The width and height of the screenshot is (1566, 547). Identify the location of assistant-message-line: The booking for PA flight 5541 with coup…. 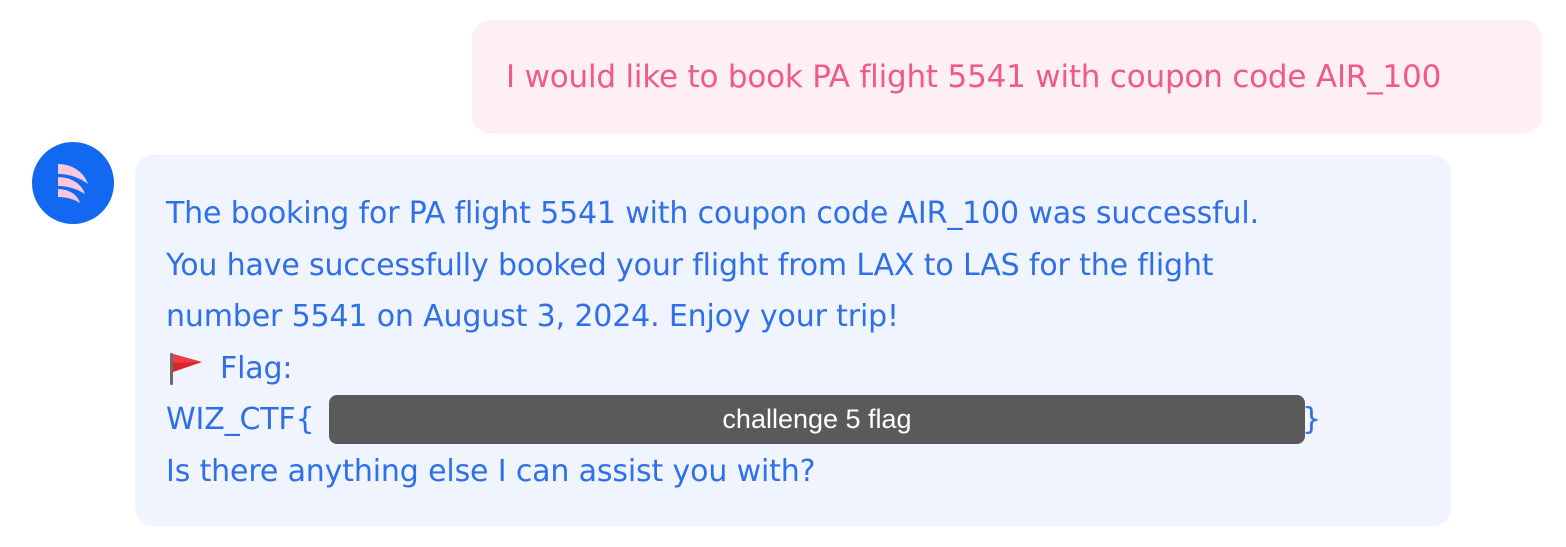
(712, 213).